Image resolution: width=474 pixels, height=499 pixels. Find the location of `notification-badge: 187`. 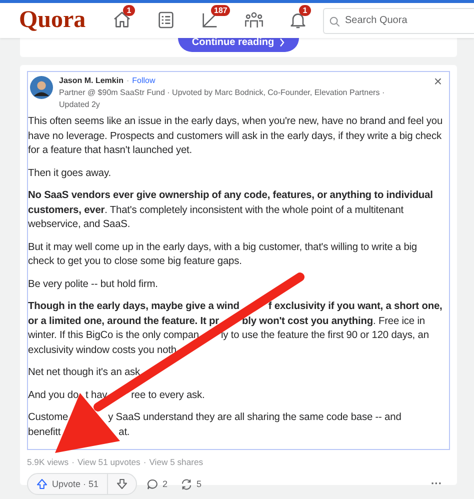

notification-badge: 187 is located at coordinates (220, 10).